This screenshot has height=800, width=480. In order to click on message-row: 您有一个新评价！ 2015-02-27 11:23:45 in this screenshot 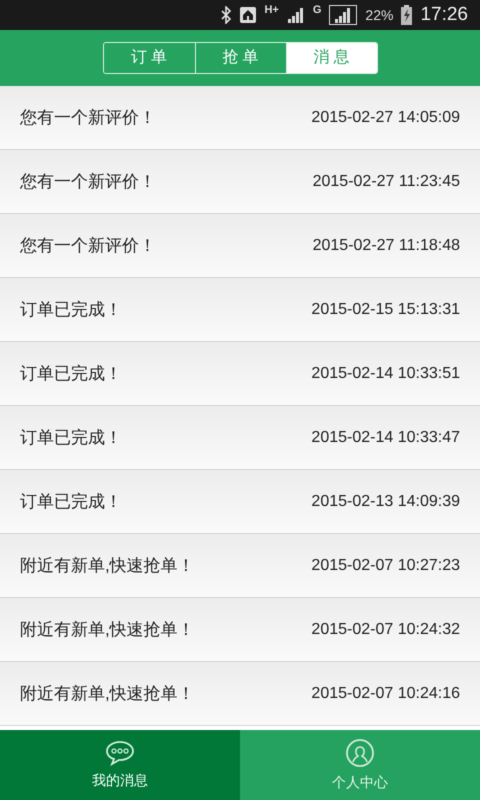, I will do `click(240, 182)`.